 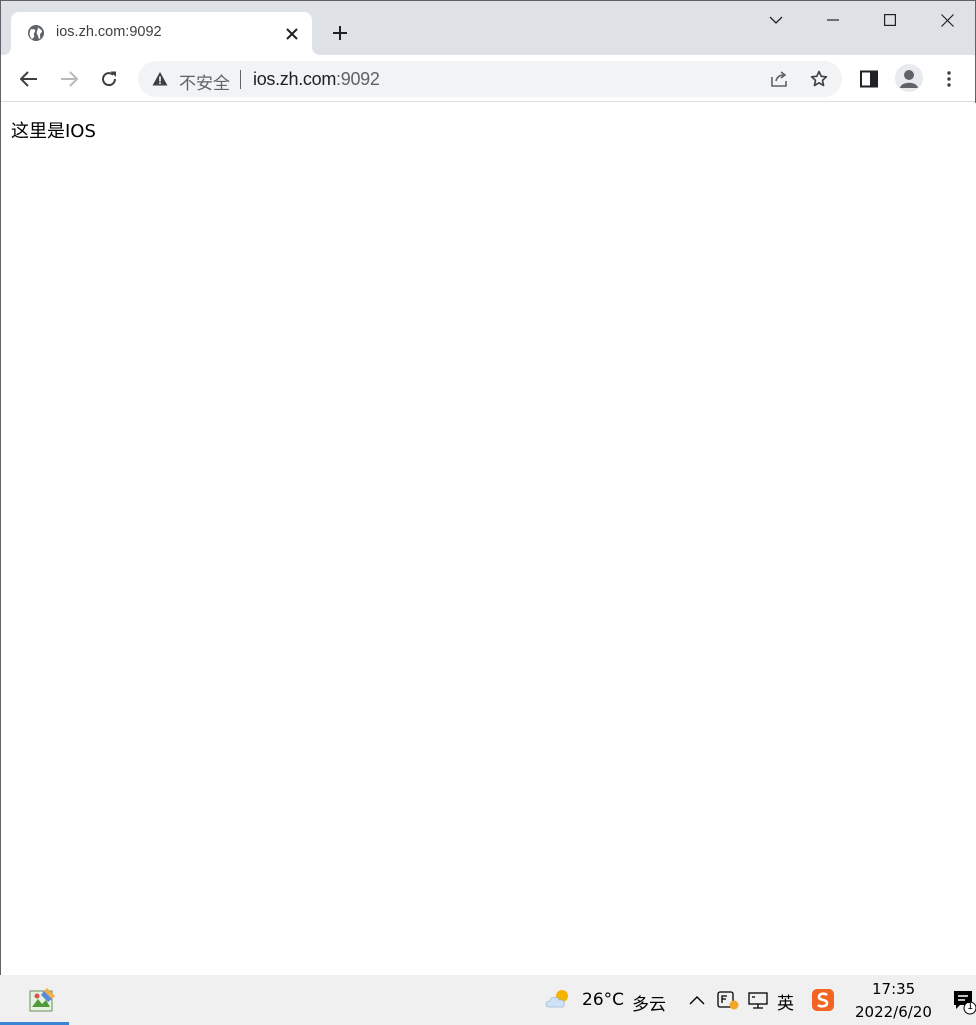 What do you see at coordinates (949, 79) in the screenshot?
I see `more-menu-icon` at bounding box center [949, 79].